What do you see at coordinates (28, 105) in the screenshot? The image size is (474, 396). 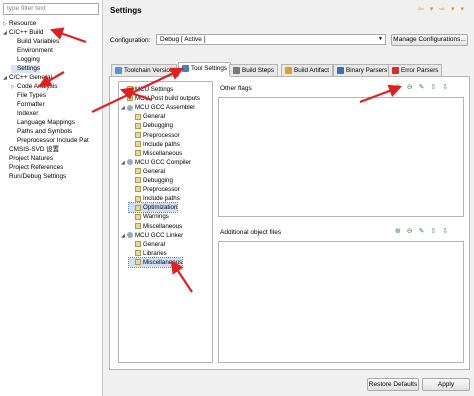 I see `tree-item-formatter: Formatter` at bounding box center [28, 105].